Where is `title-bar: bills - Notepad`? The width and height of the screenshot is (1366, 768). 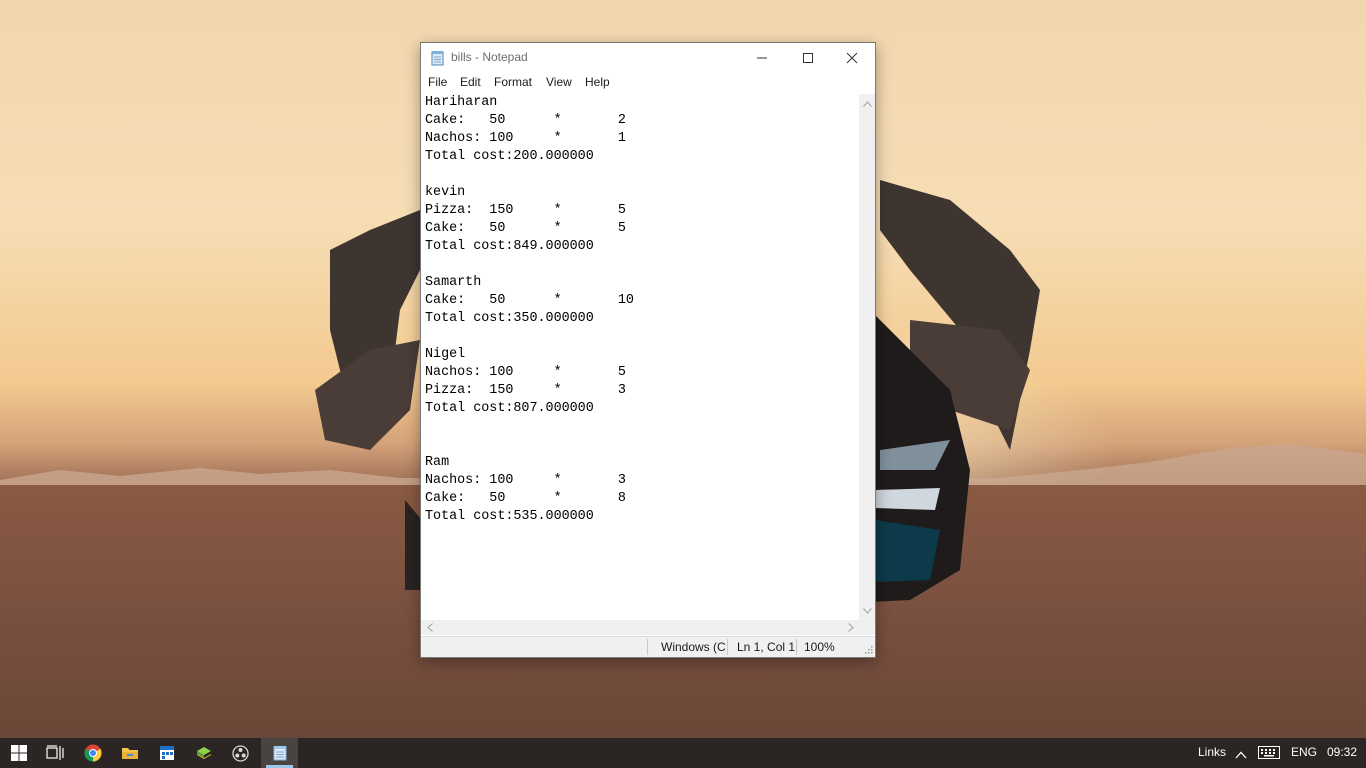 title-bar: bills - Notepad is located at coordinates (648, 58).